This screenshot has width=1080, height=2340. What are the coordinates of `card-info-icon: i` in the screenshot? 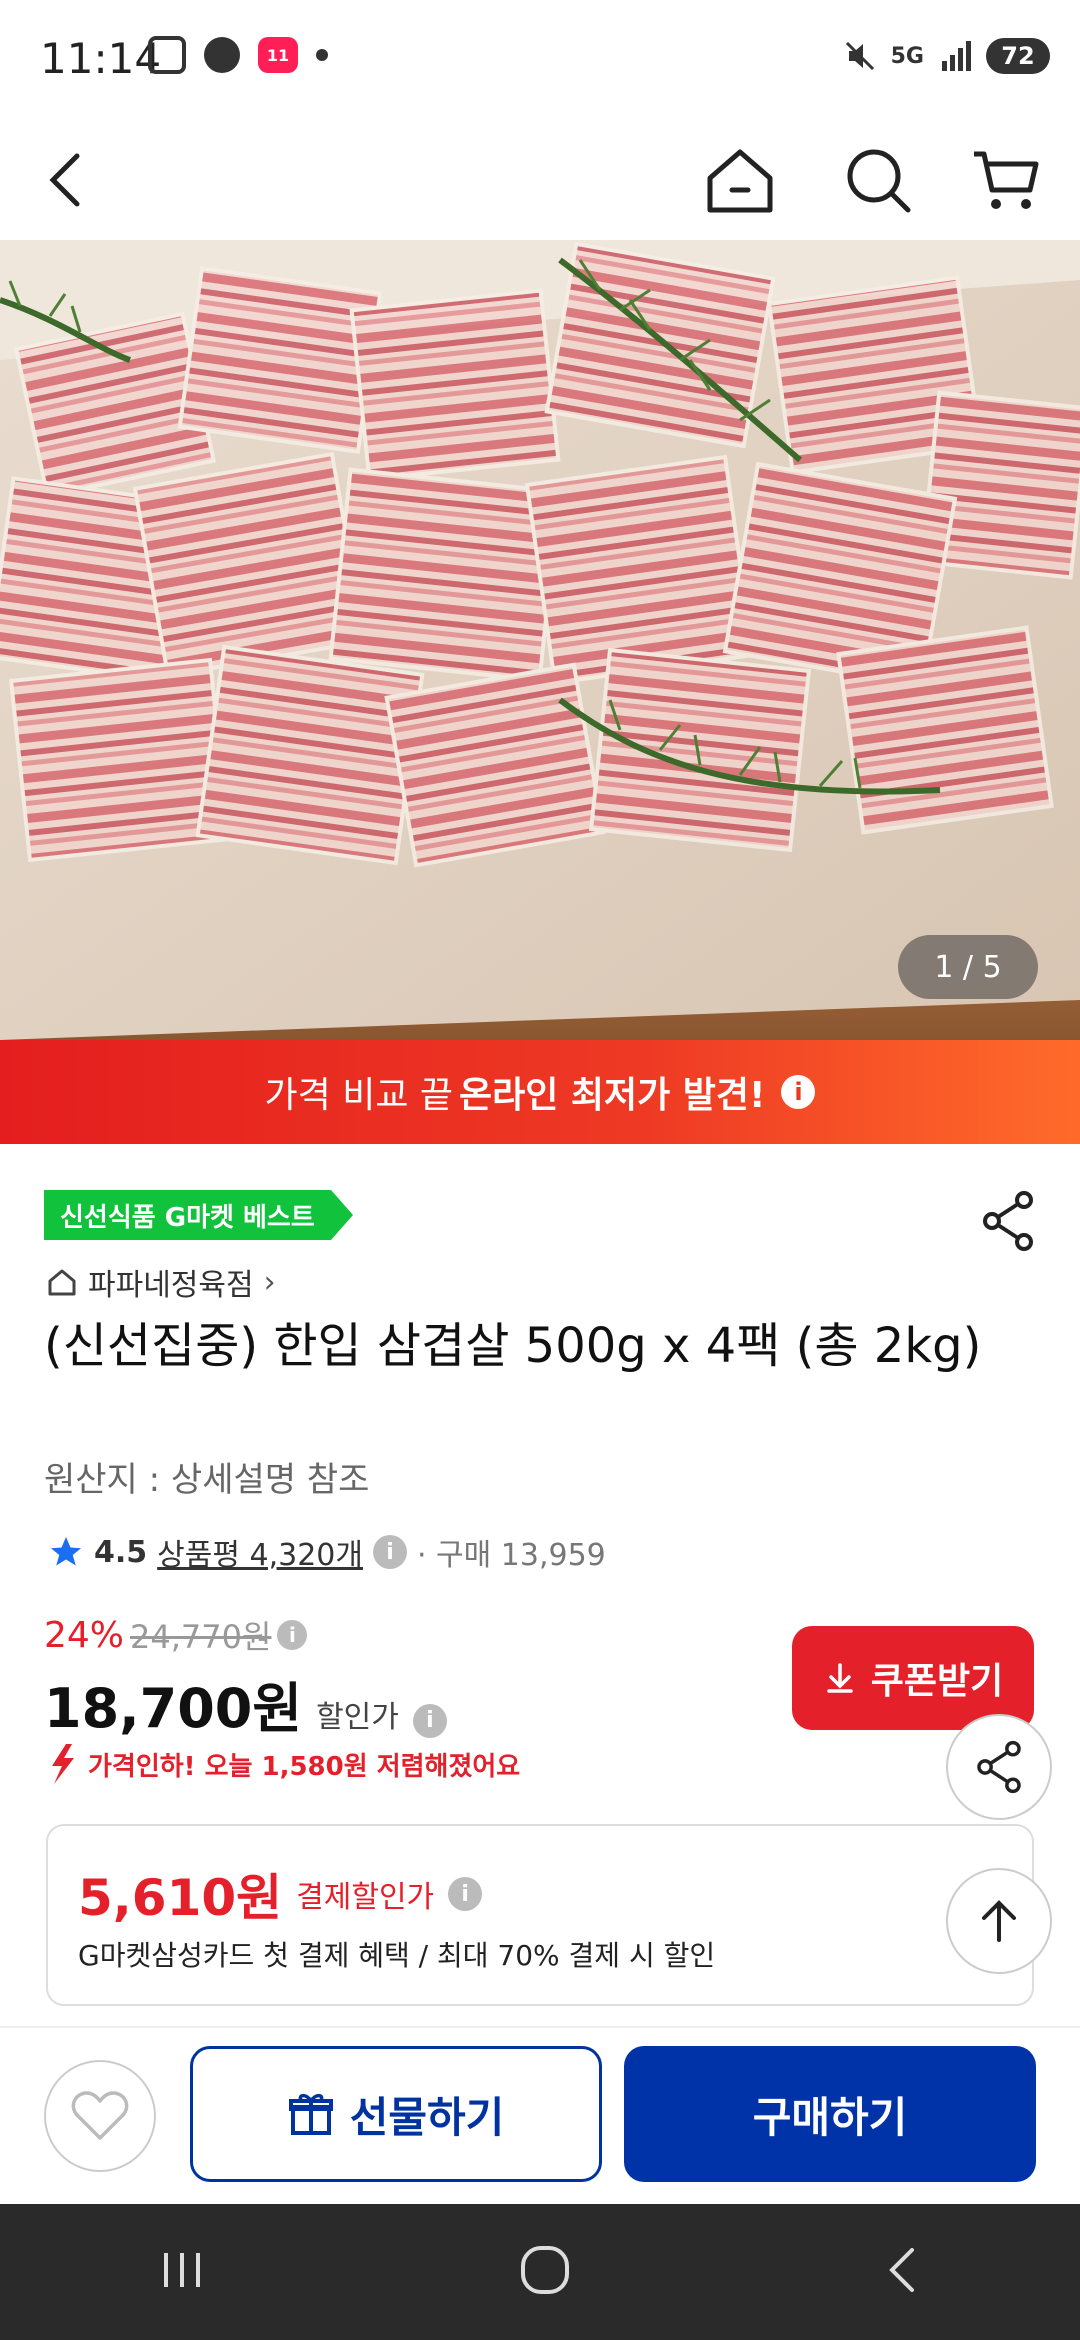 It's located at (465, 1894).